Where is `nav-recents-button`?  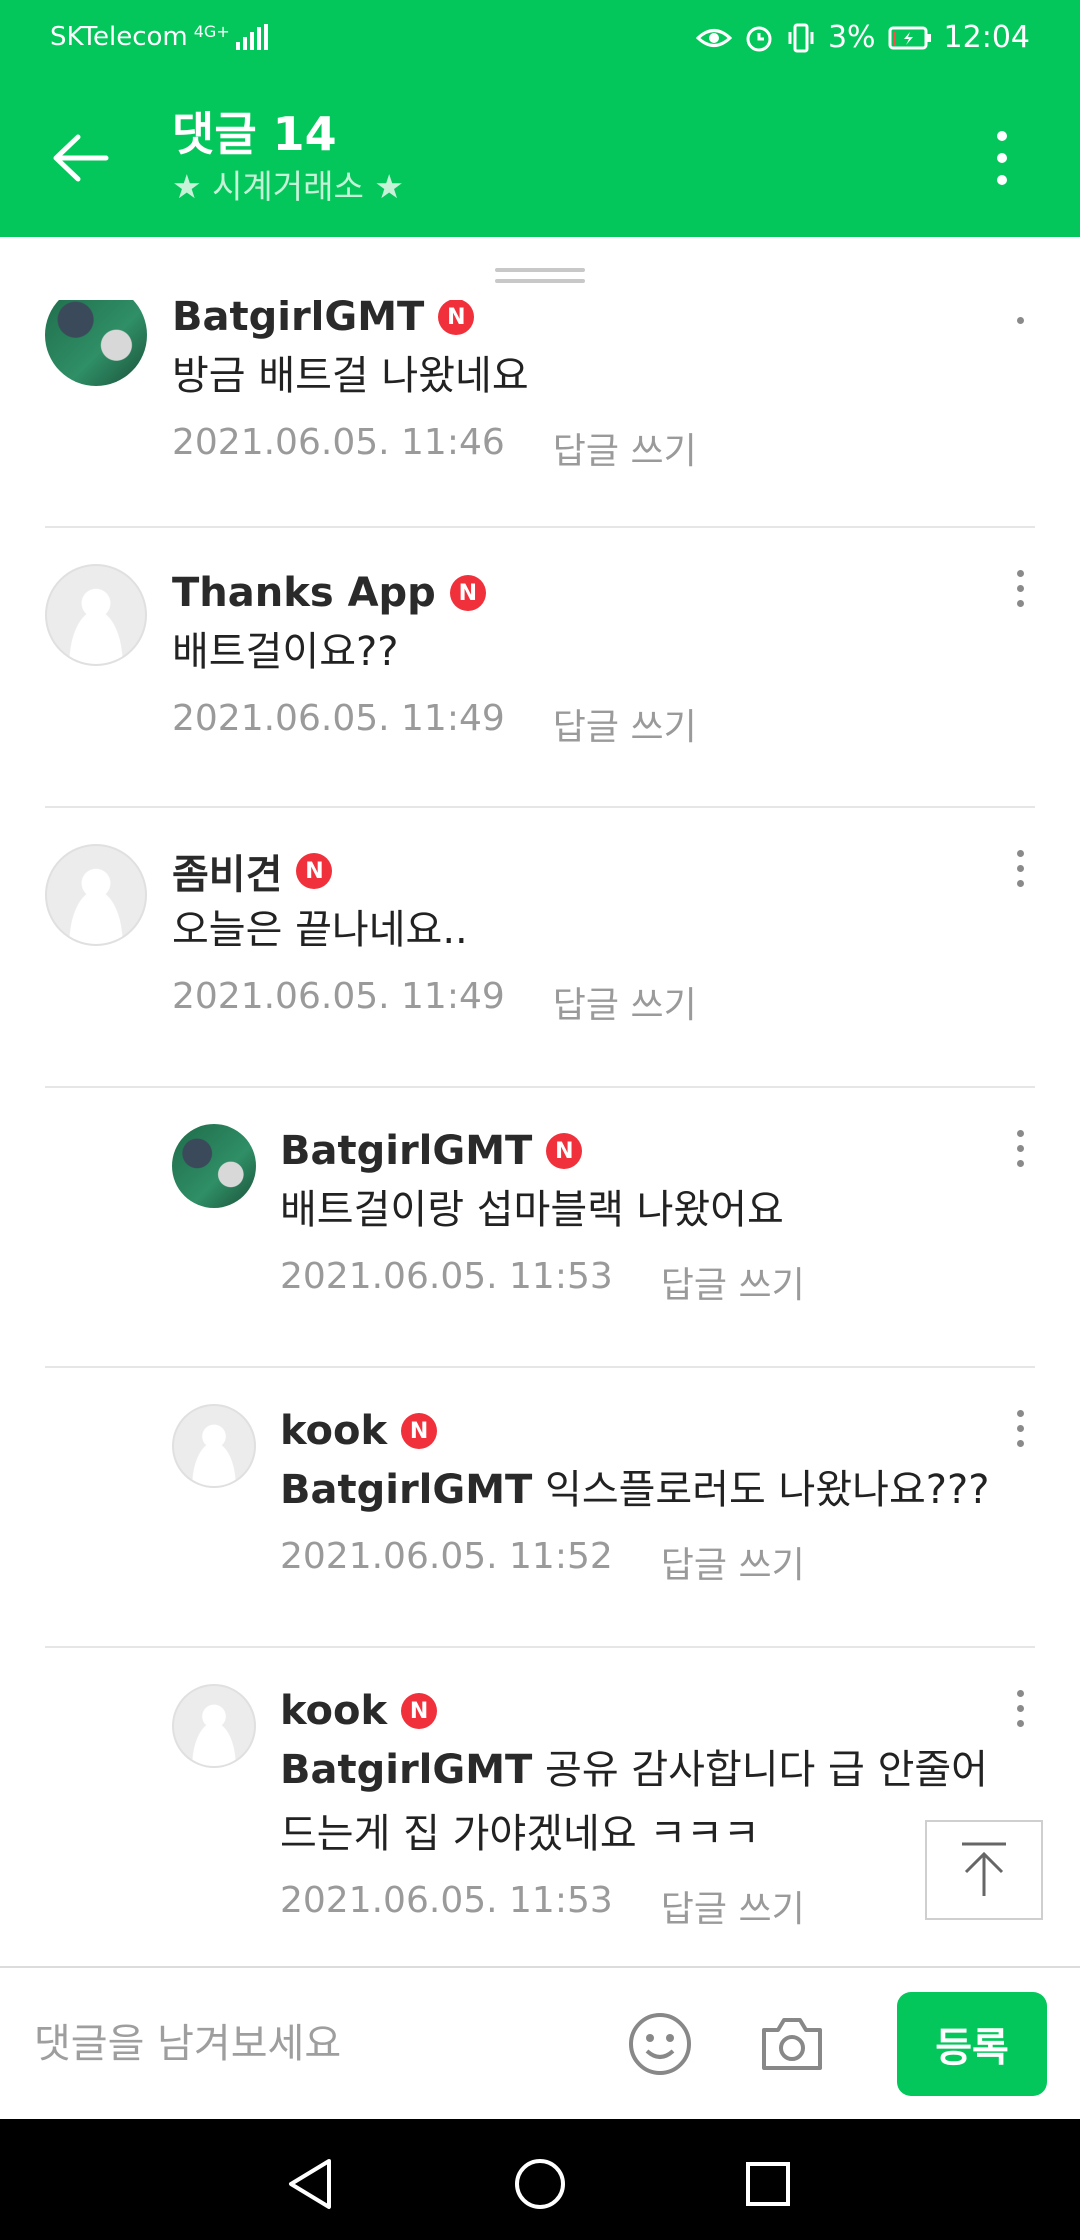
nav-recents-button is located at coordinates (768, 2184).